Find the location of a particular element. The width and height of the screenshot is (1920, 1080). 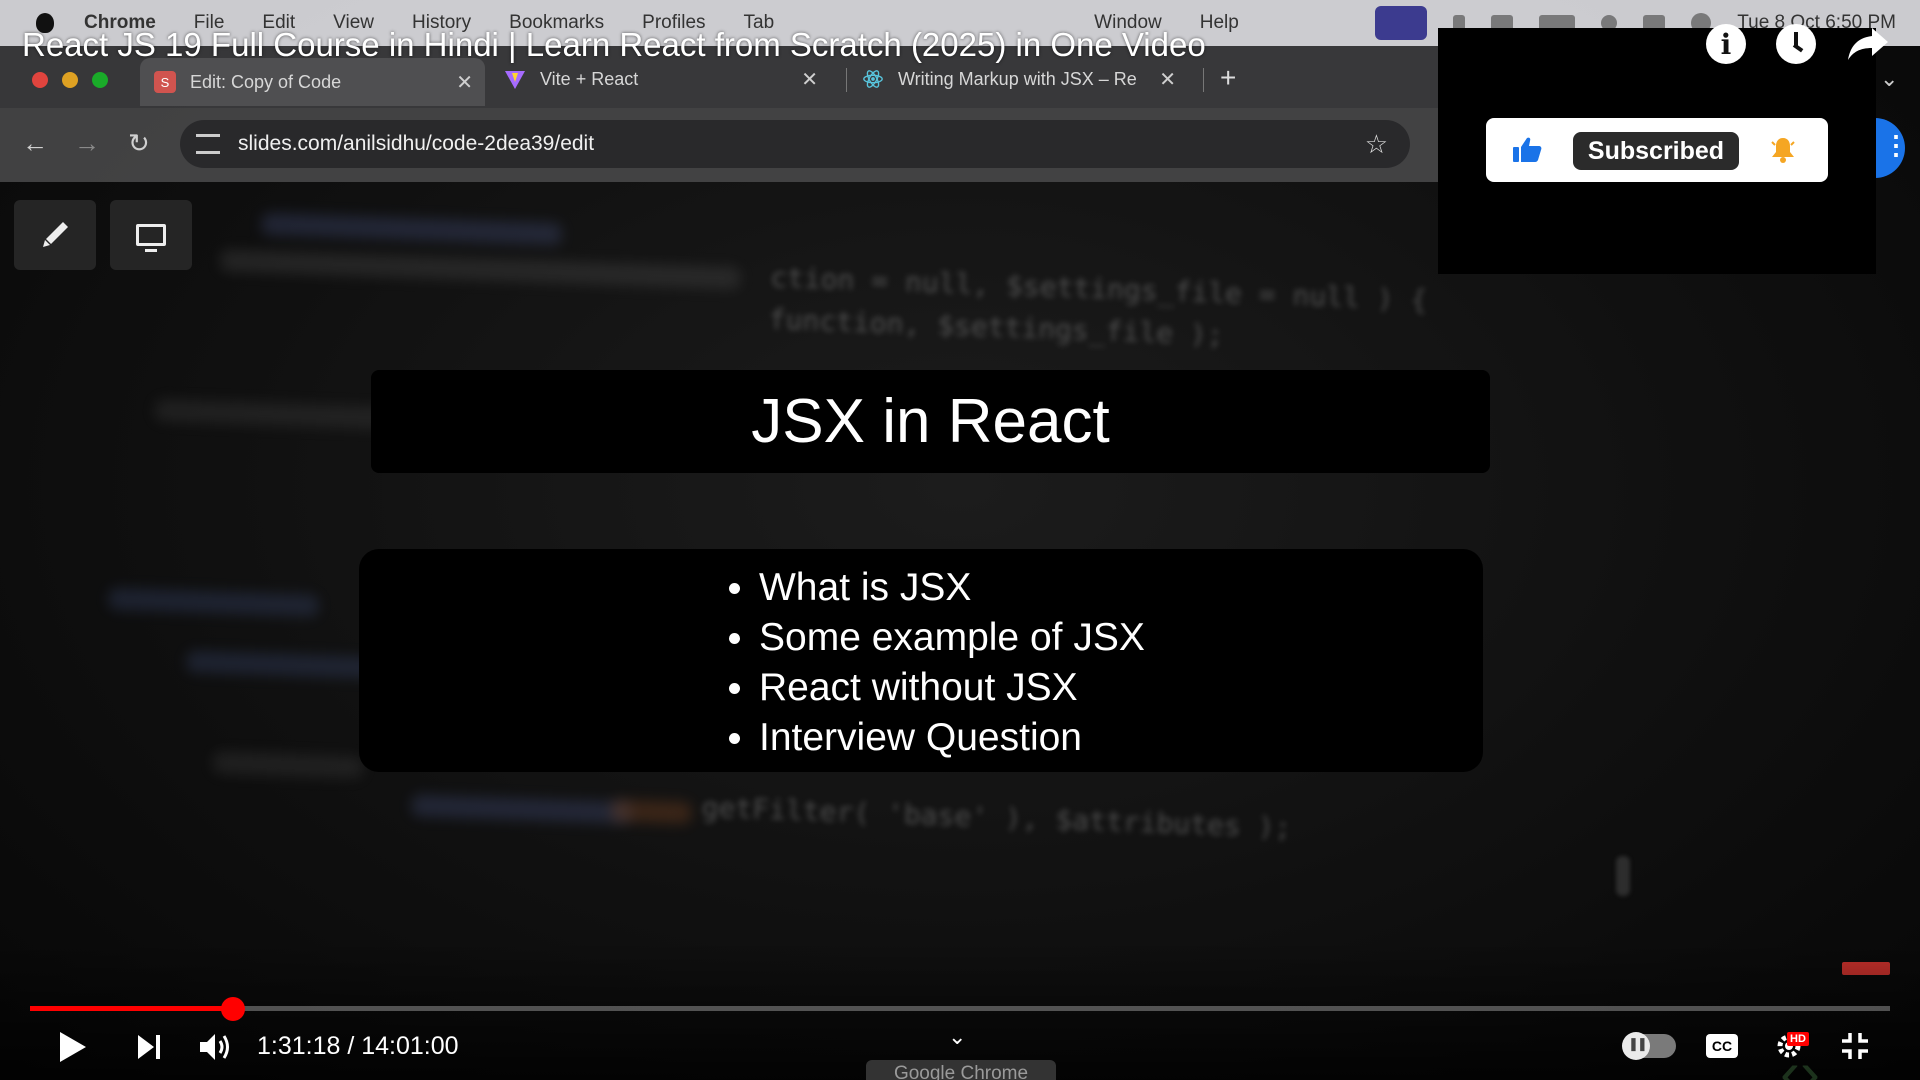

new-tab-button: + is located at coordinates (1228, 78).